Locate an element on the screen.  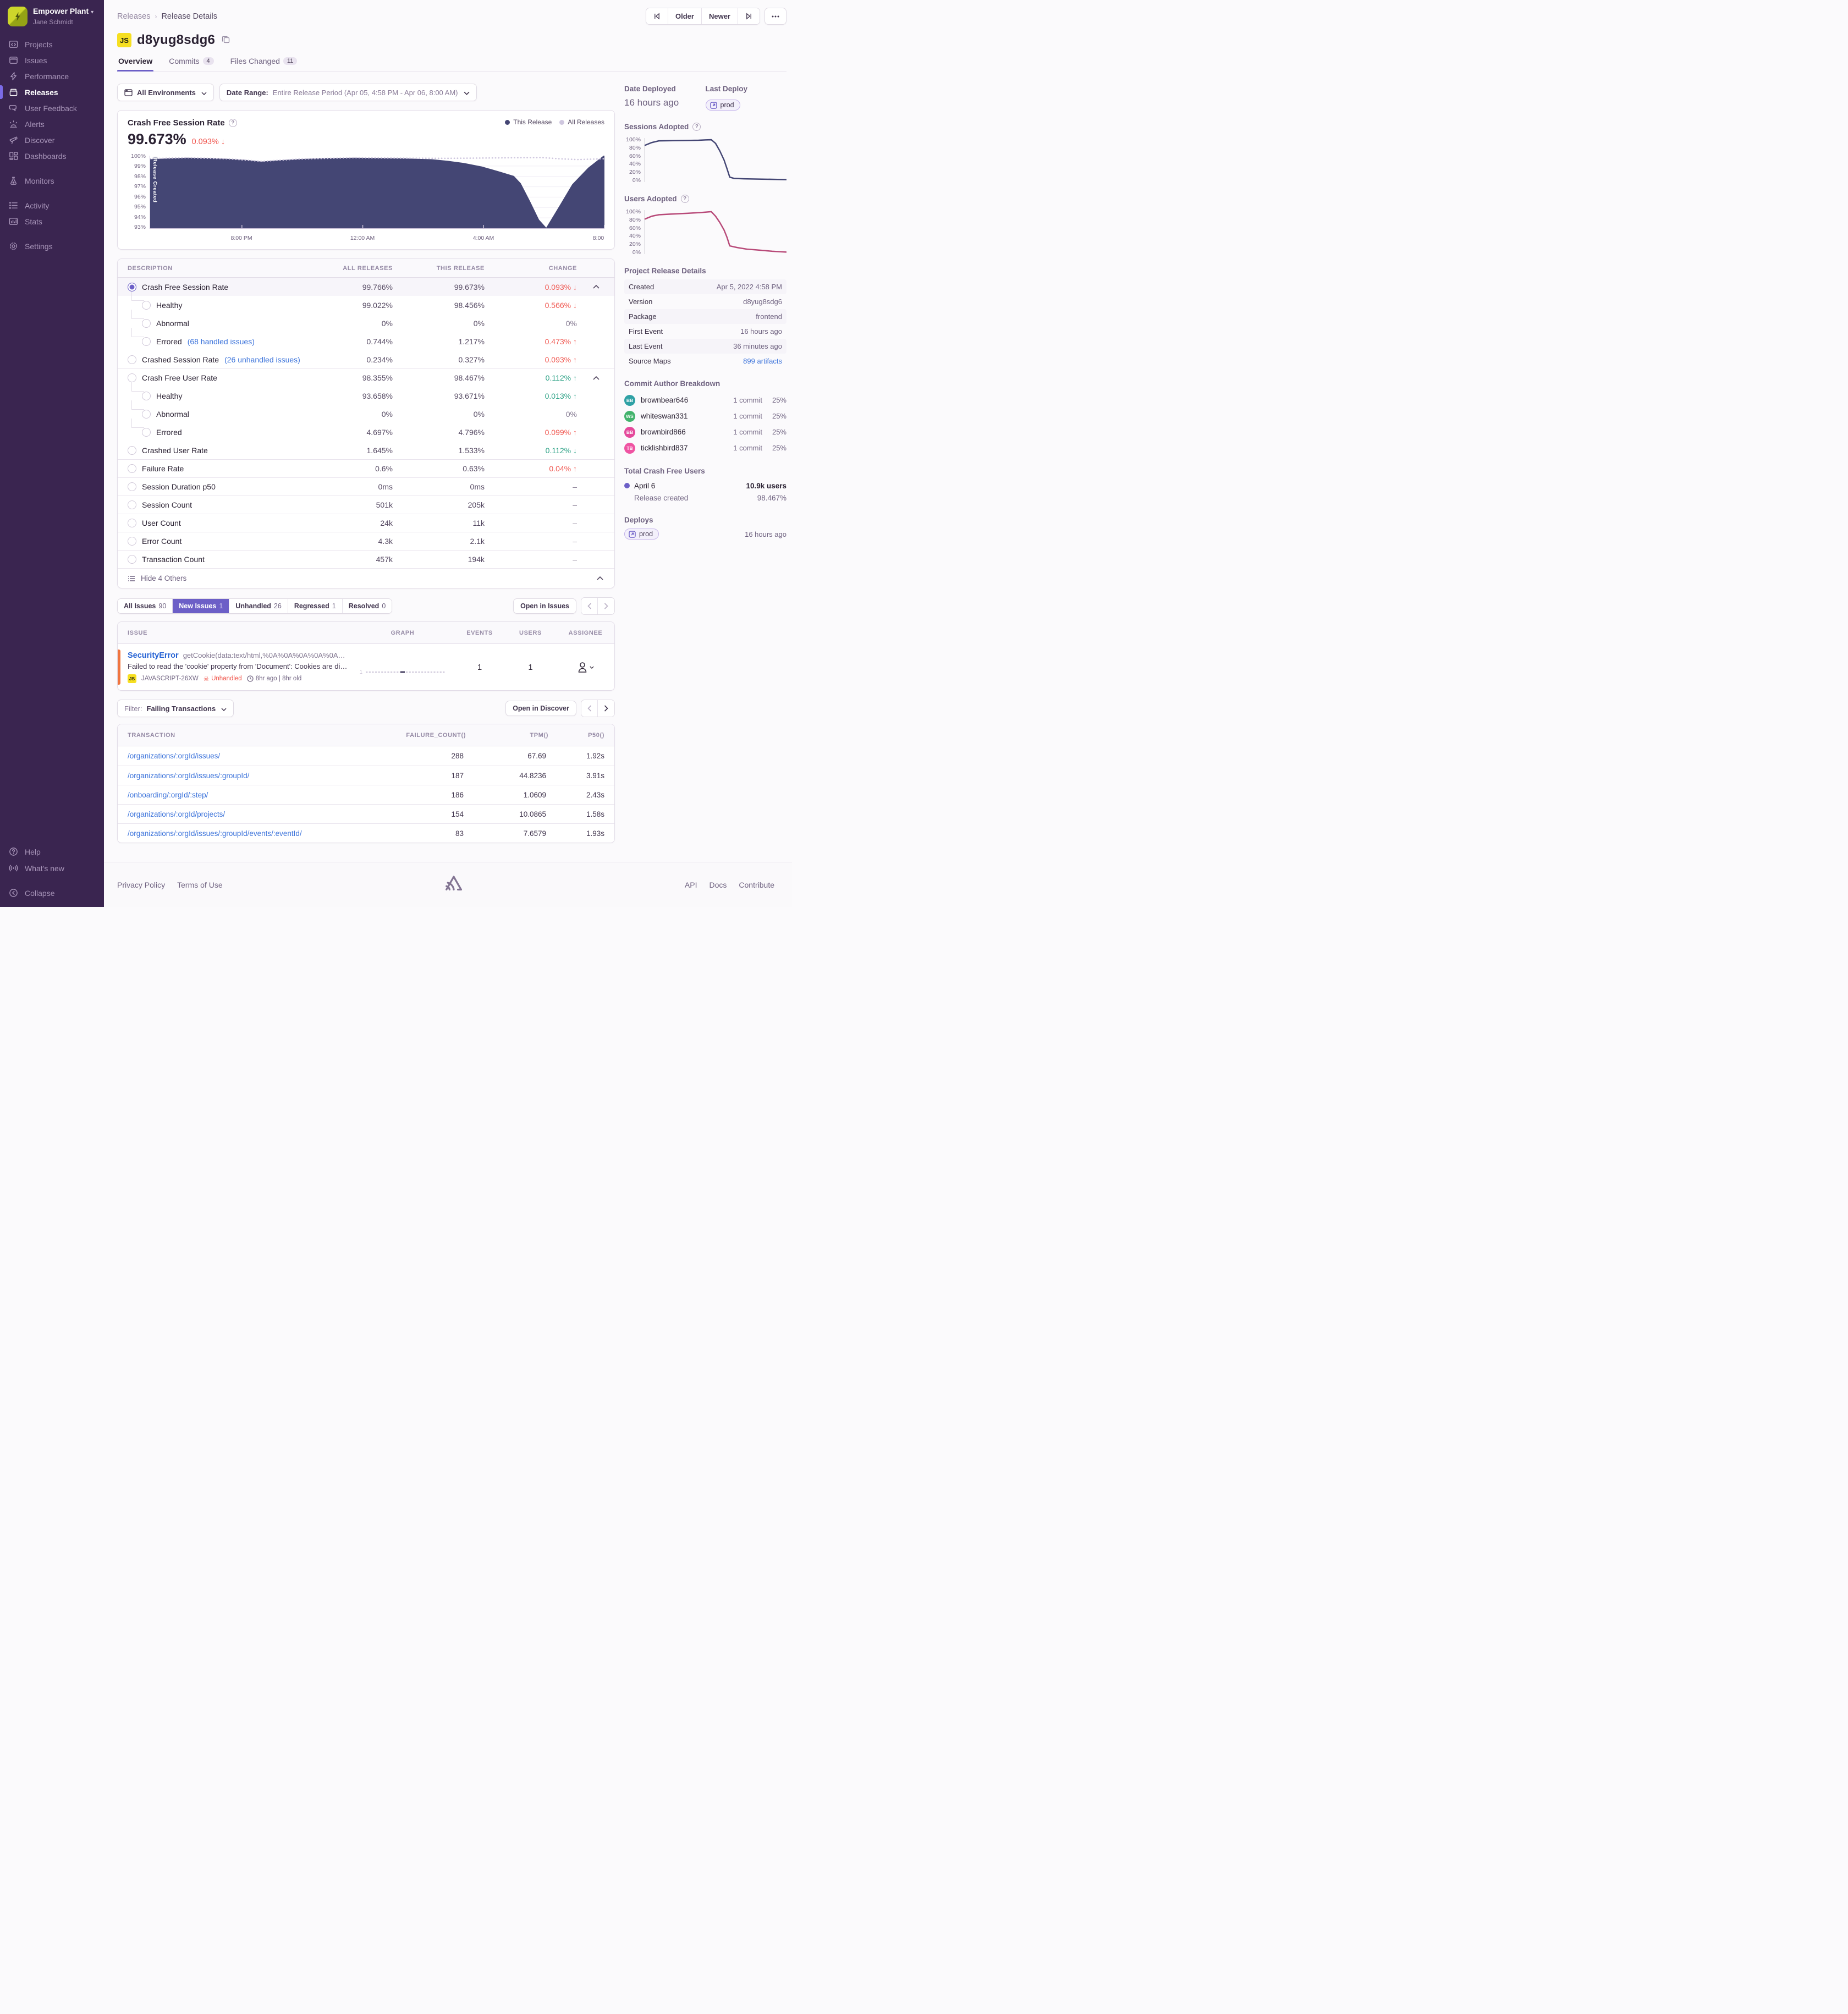
source-maps-link: 899 artifacts is located at coordinates (762, 361).